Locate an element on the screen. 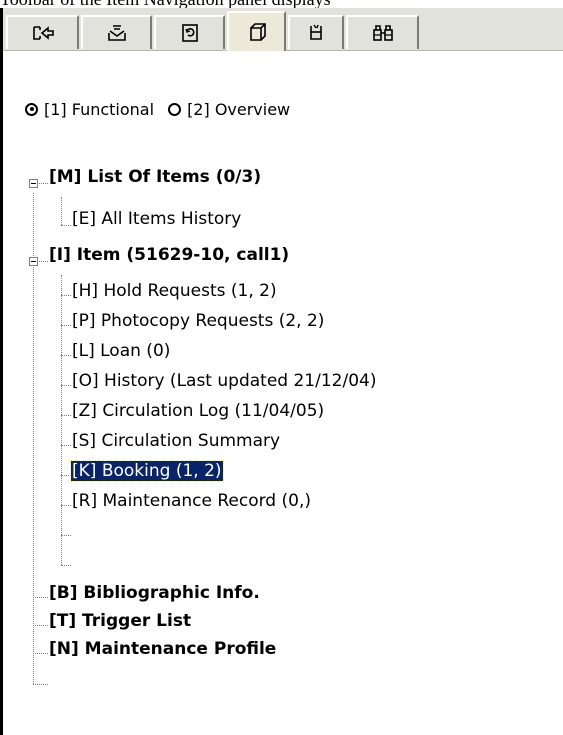  binoculars-icon is located at coordinates (383, 33).